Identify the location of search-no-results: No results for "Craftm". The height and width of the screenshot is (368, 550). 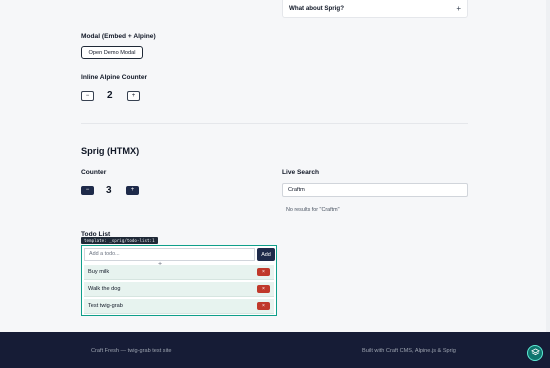
(313, 210).